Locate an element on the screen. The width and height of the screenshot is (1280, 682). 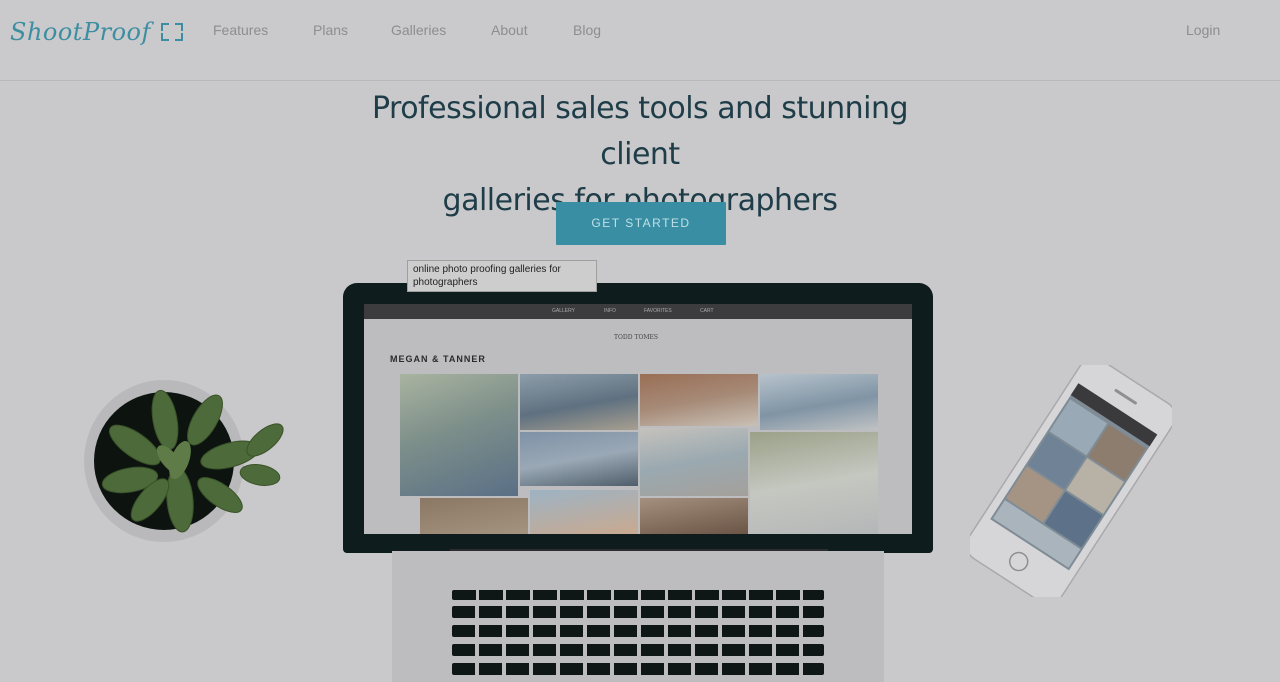
screen-tab-gallery: GALLERY is located at coordinates (563, 311).